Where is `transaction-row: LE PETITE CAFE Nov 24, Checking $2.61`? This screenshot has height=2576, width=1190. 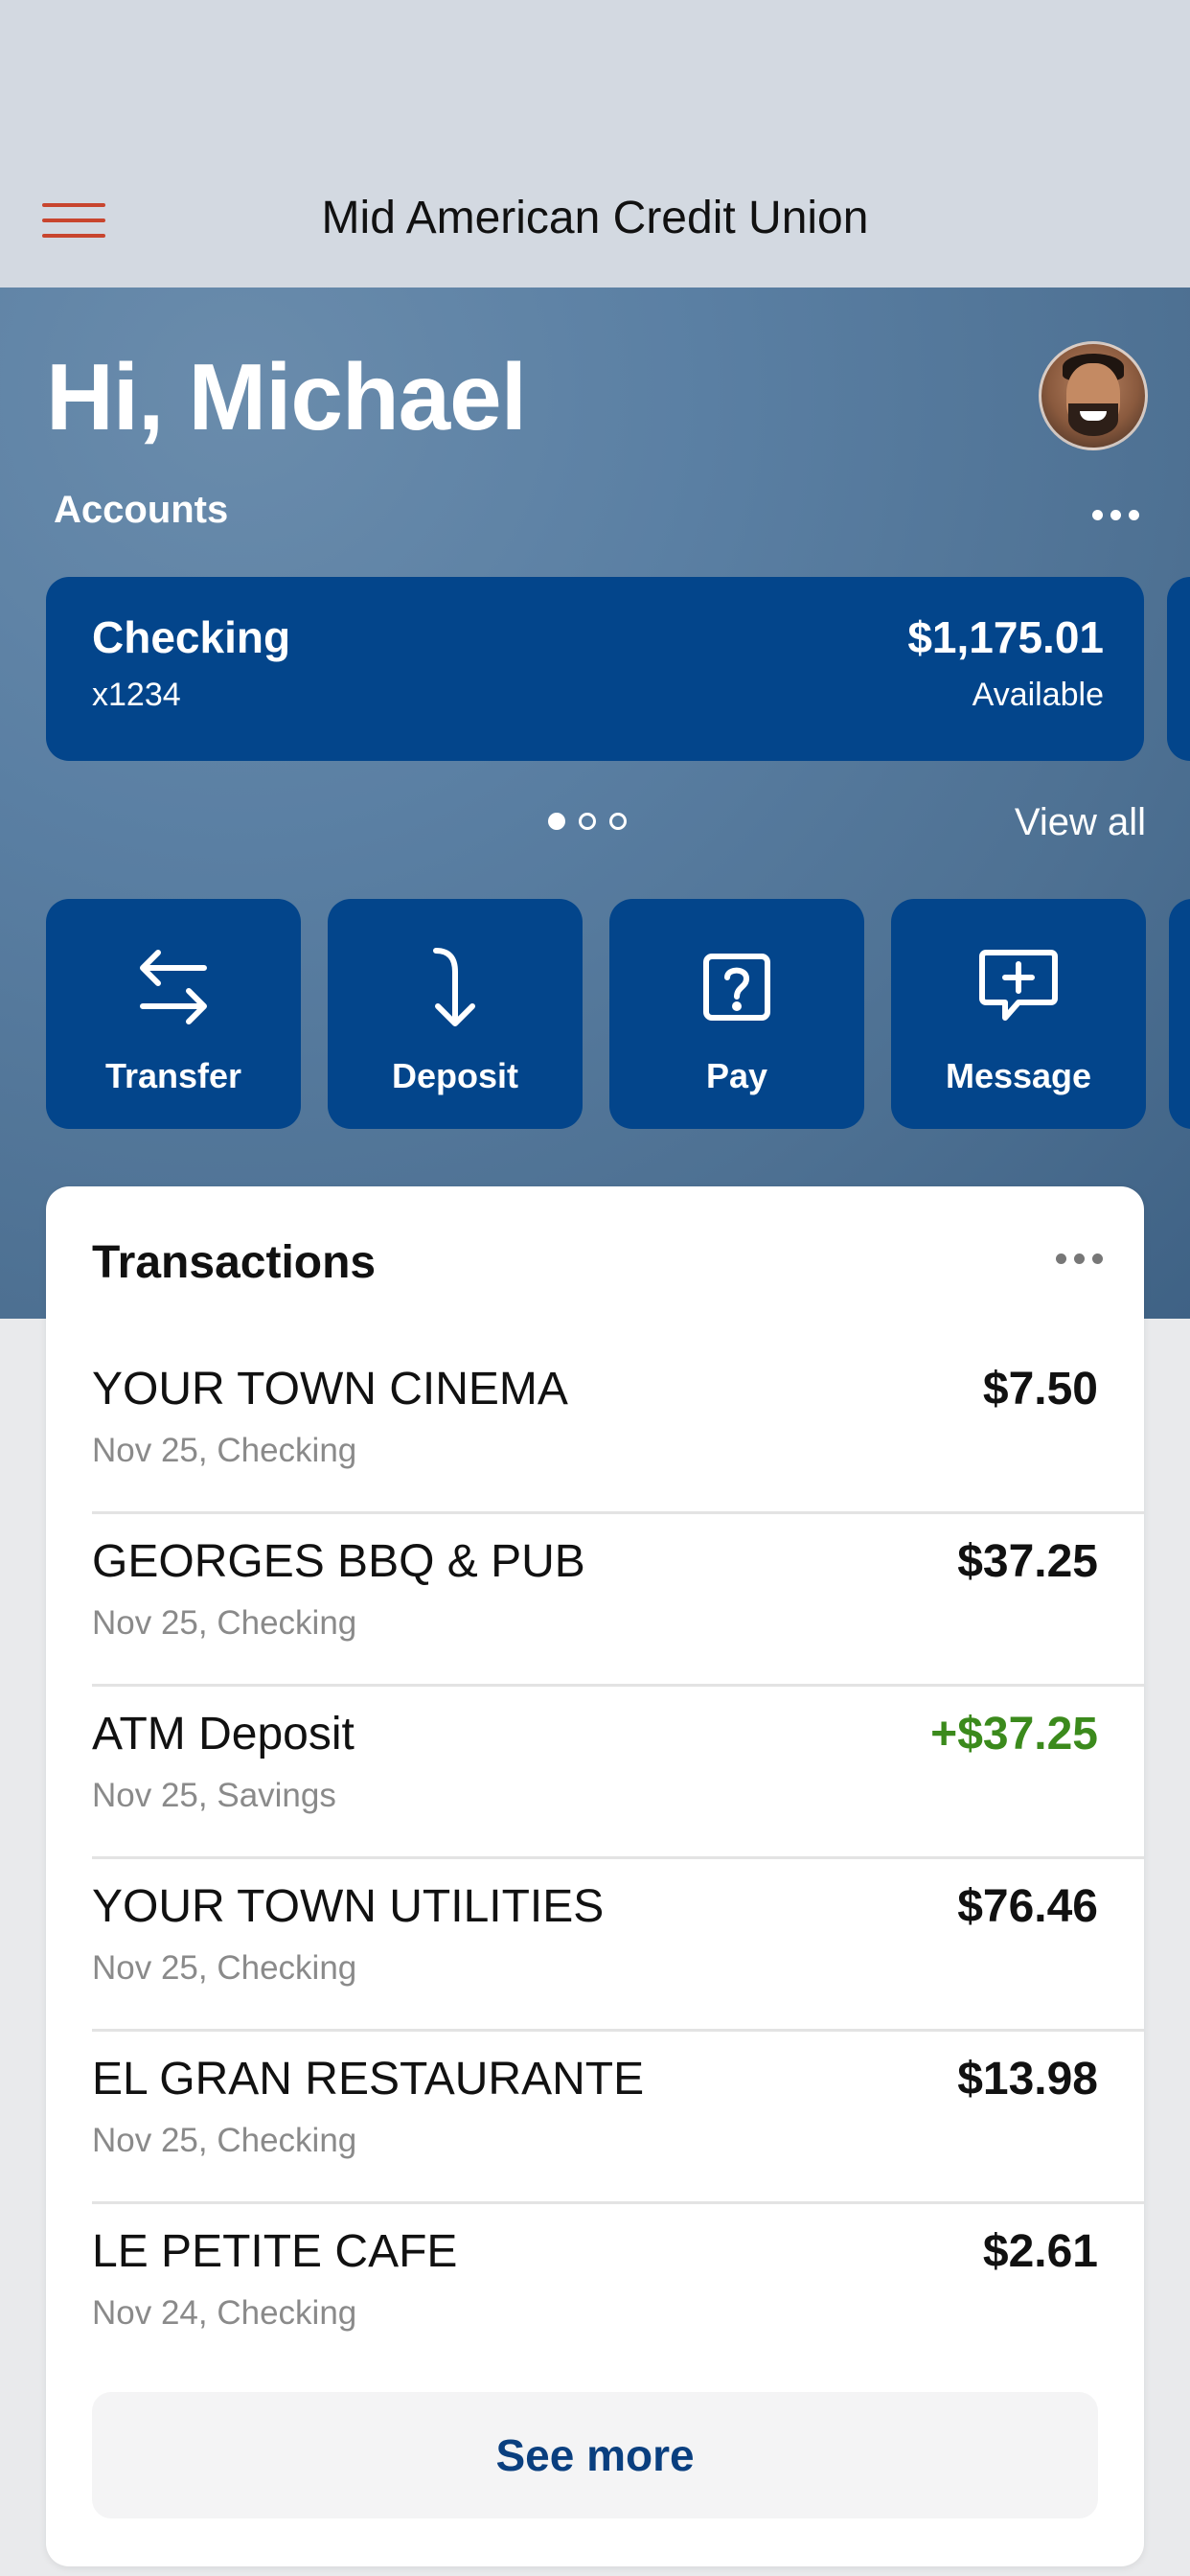 transaction-row: LE PETITE CAFE Nov 24, Checking $2.61 is located at coordinates (595, 2290).